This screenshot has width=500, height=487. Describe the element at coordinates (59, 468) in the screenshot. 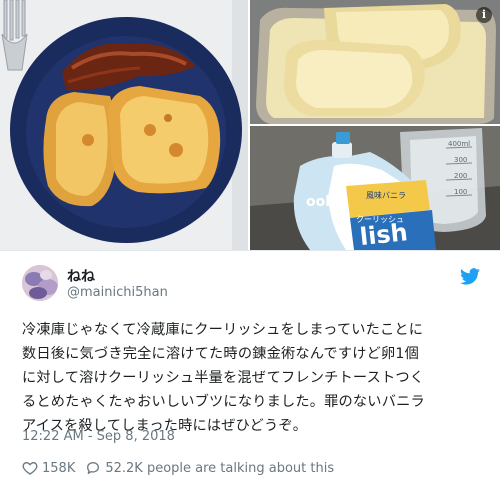

I see `like-count: 158K` at that location.